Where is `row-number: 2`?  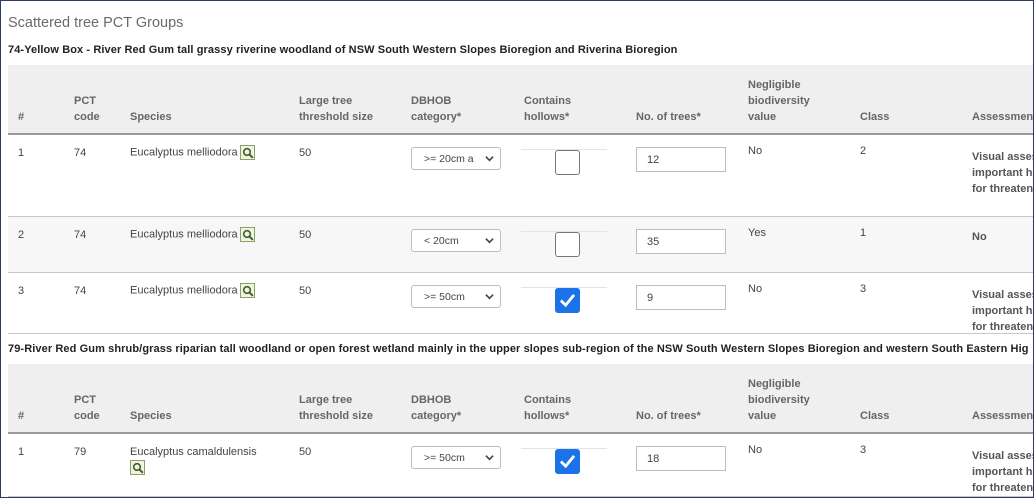
row-number: 2 is located at coordinates (21, 235).